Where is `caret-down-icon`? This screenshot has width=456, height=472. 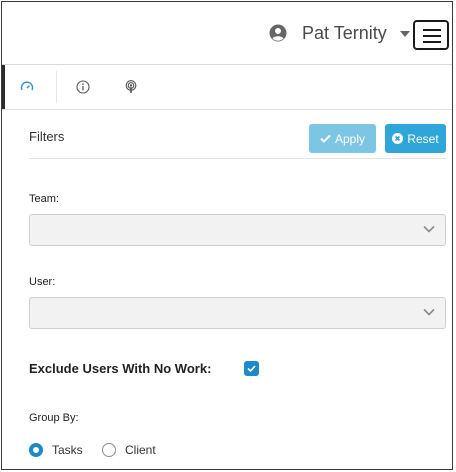 caret-down-icon is located at coordinates (405, 34).